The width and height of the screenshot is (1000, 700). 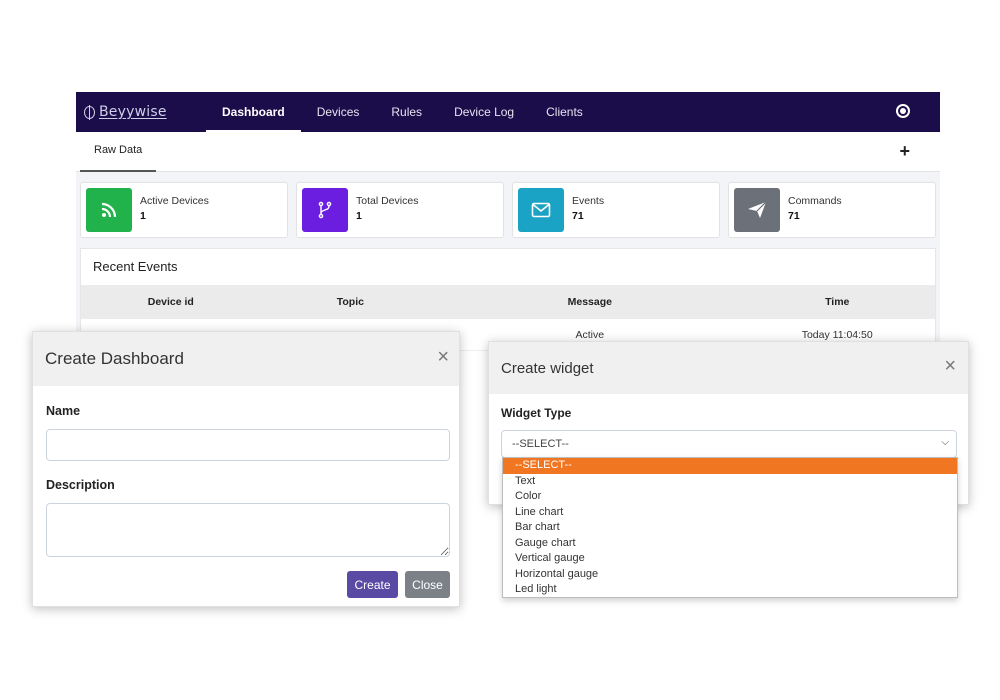 What do you see at coordinates (728, 368) in the screenshot?
I see `modal-header: Create widget ×` at bounding box center [728, 368].